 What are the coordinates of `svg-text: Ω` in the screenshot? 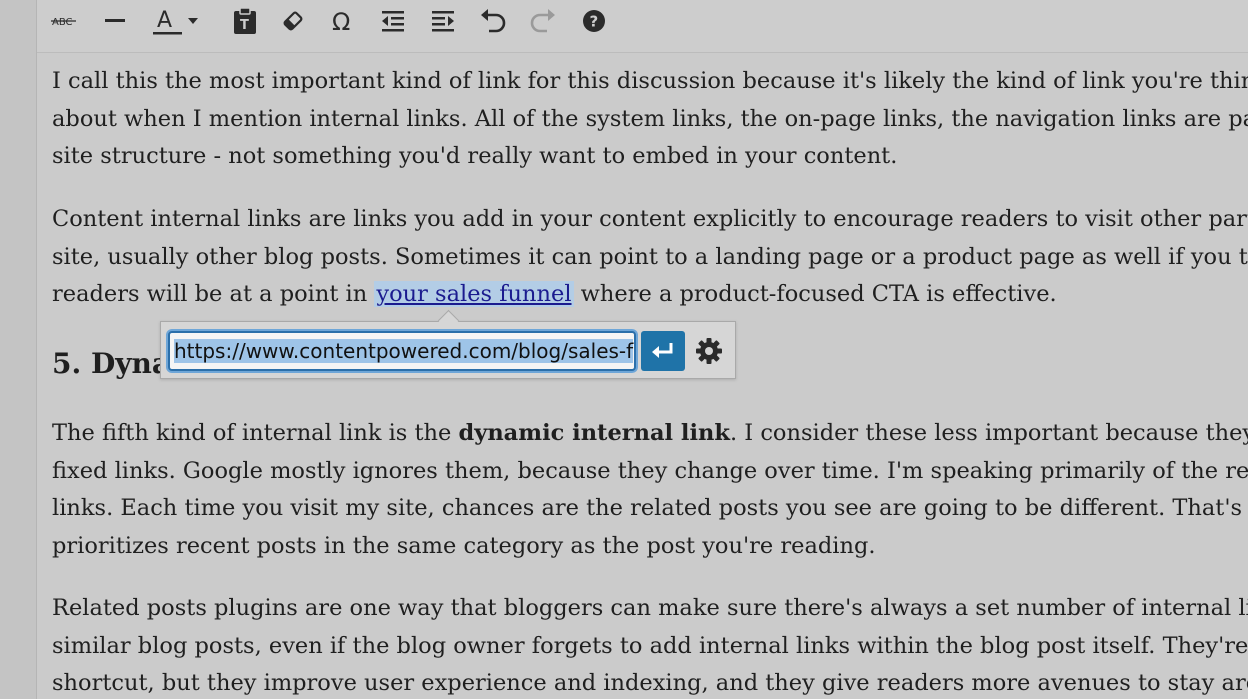 It's located at (341, 21).